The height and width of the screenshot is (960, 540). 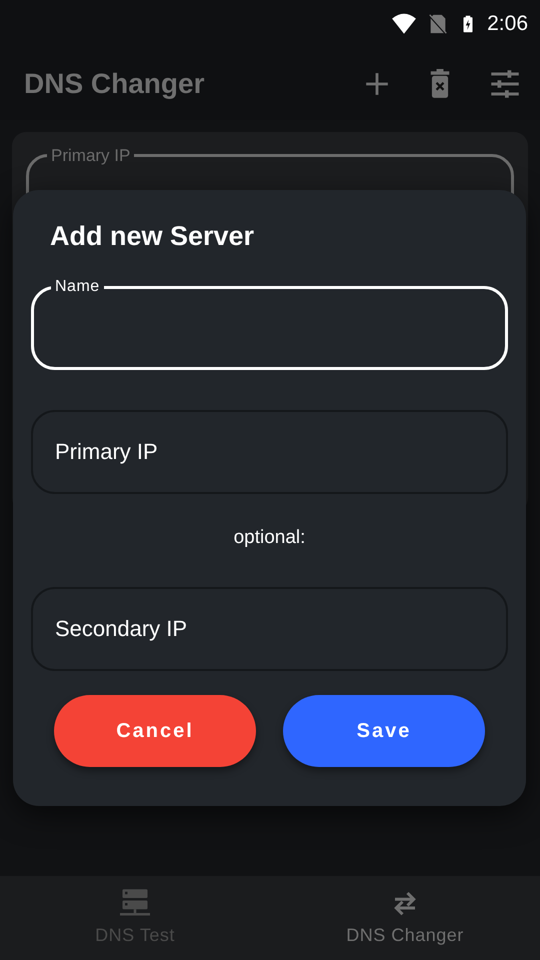 What do you see at coordinates (115, 84) in the screenshot?
I see `app-title: DNS Changer` at bounding box center [115, 84].